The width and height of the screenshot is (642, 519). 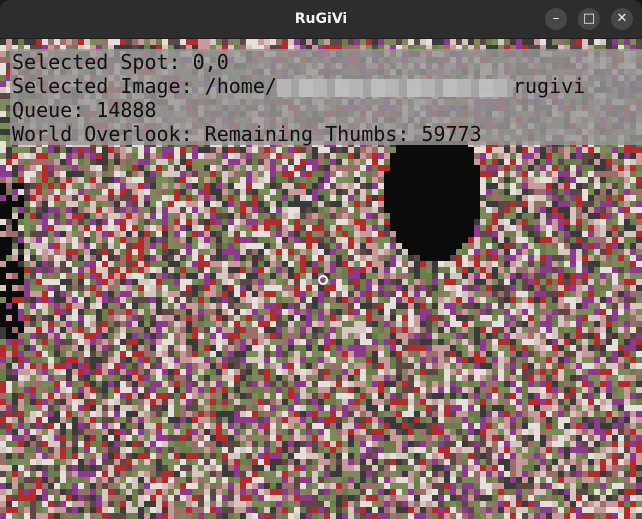 I want to click on selected-spot-value: 0,0, so click(x=210, y=62).